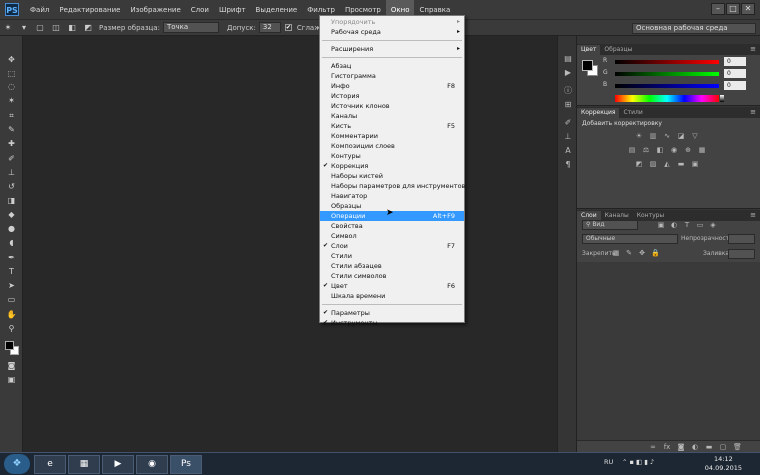 This screenshot has height=475, width=760. Describe the element at coordinates (392, 96) in the screenshot. I see `window-menu-item: История` at that location.